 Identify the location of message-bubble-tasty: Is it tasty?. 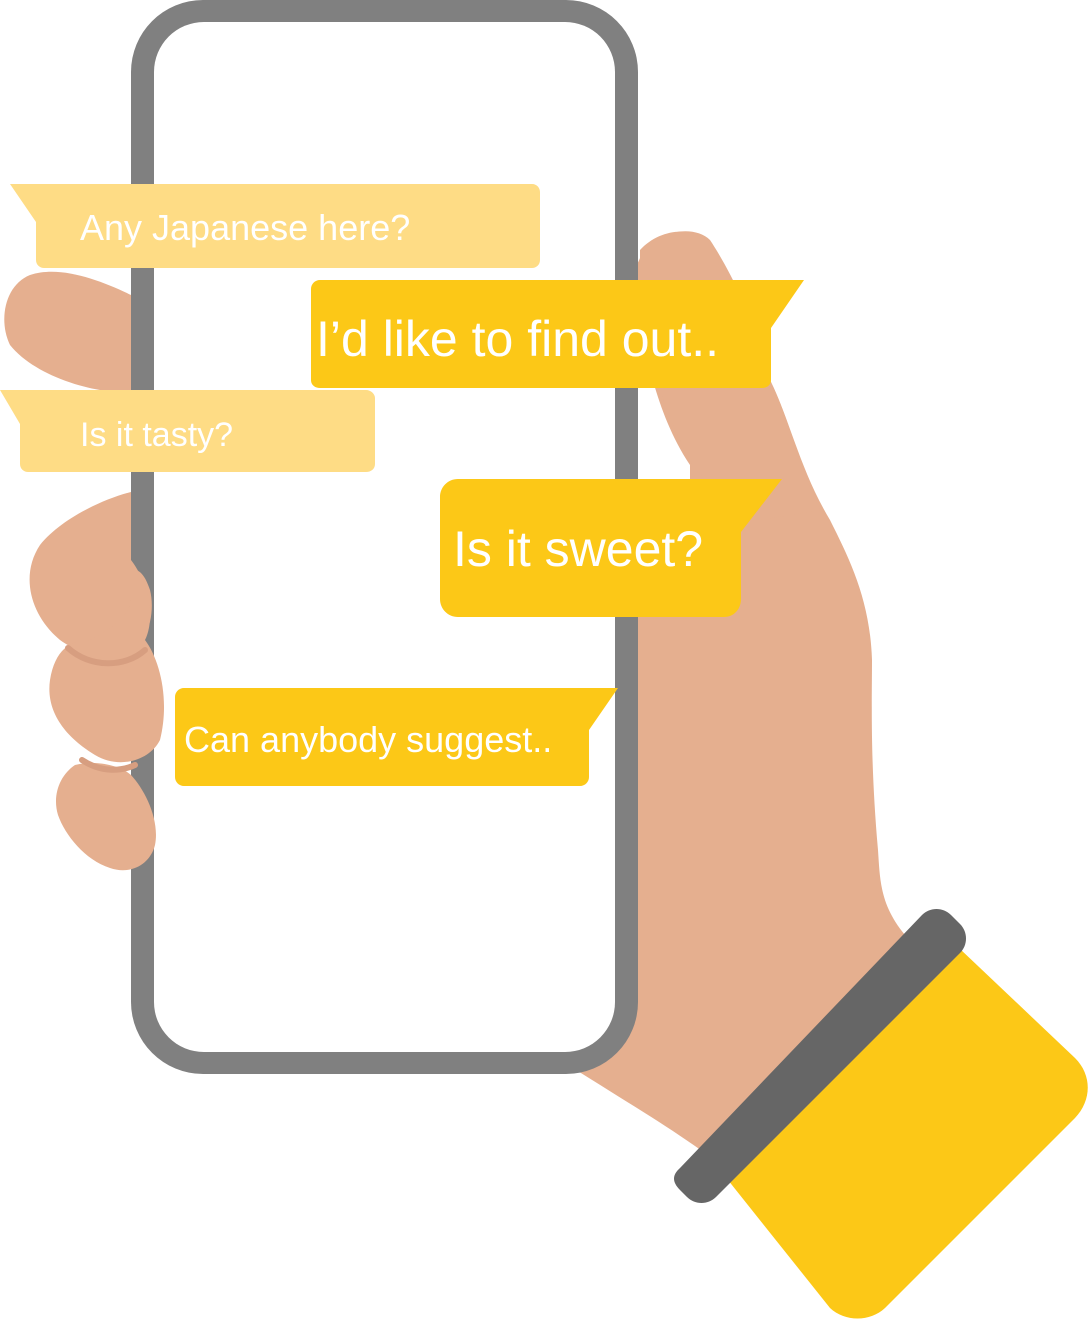
(187, 431).